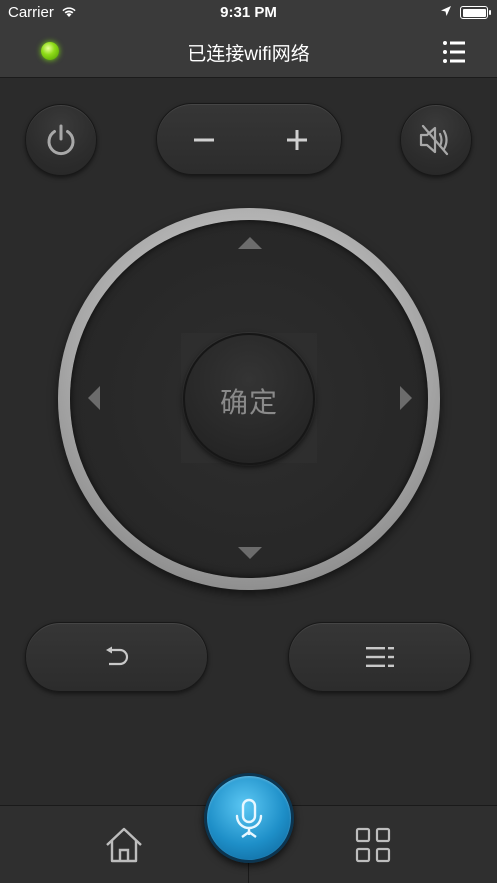 This screenshot has width=497, height=883. Describe the element at coordinates (396, 398) in the screenshot. I see `dpad-right-button` at that location.